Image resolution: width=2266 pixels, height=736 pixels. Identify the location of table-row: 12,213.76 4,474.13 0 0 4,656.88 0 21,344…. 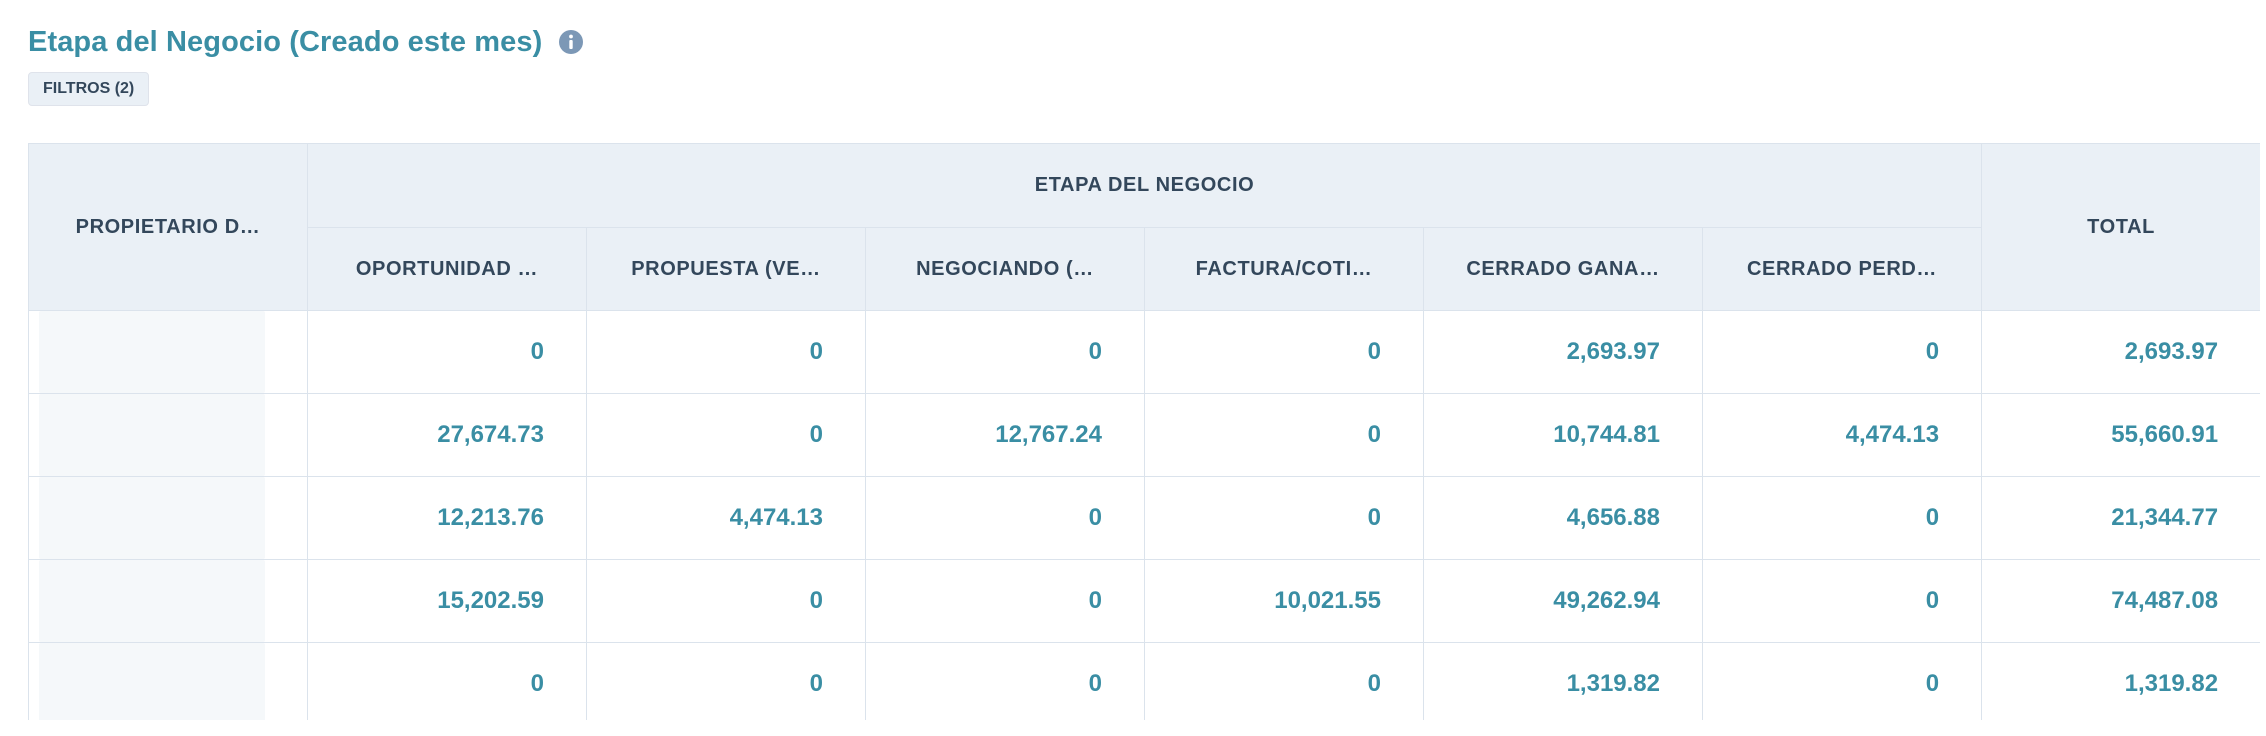
(1144, 518).